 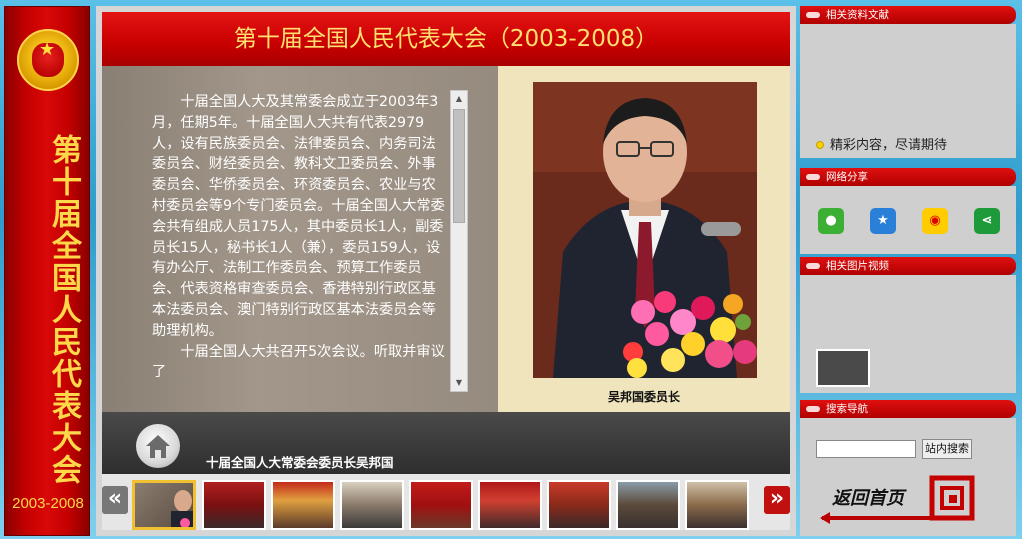 I want to click on page-title: 第十届全国人民代表大会（2003-2008）, so click(x=446, y=39).